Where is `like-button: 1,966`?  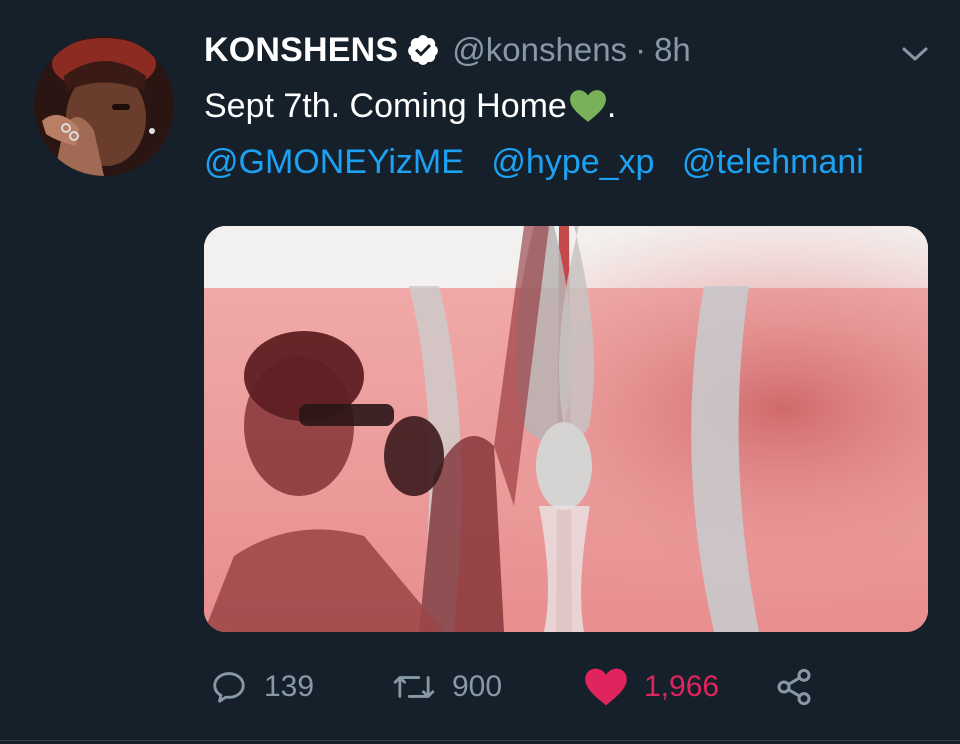 like-button: 1,966 is located at coordinates (651, 687).